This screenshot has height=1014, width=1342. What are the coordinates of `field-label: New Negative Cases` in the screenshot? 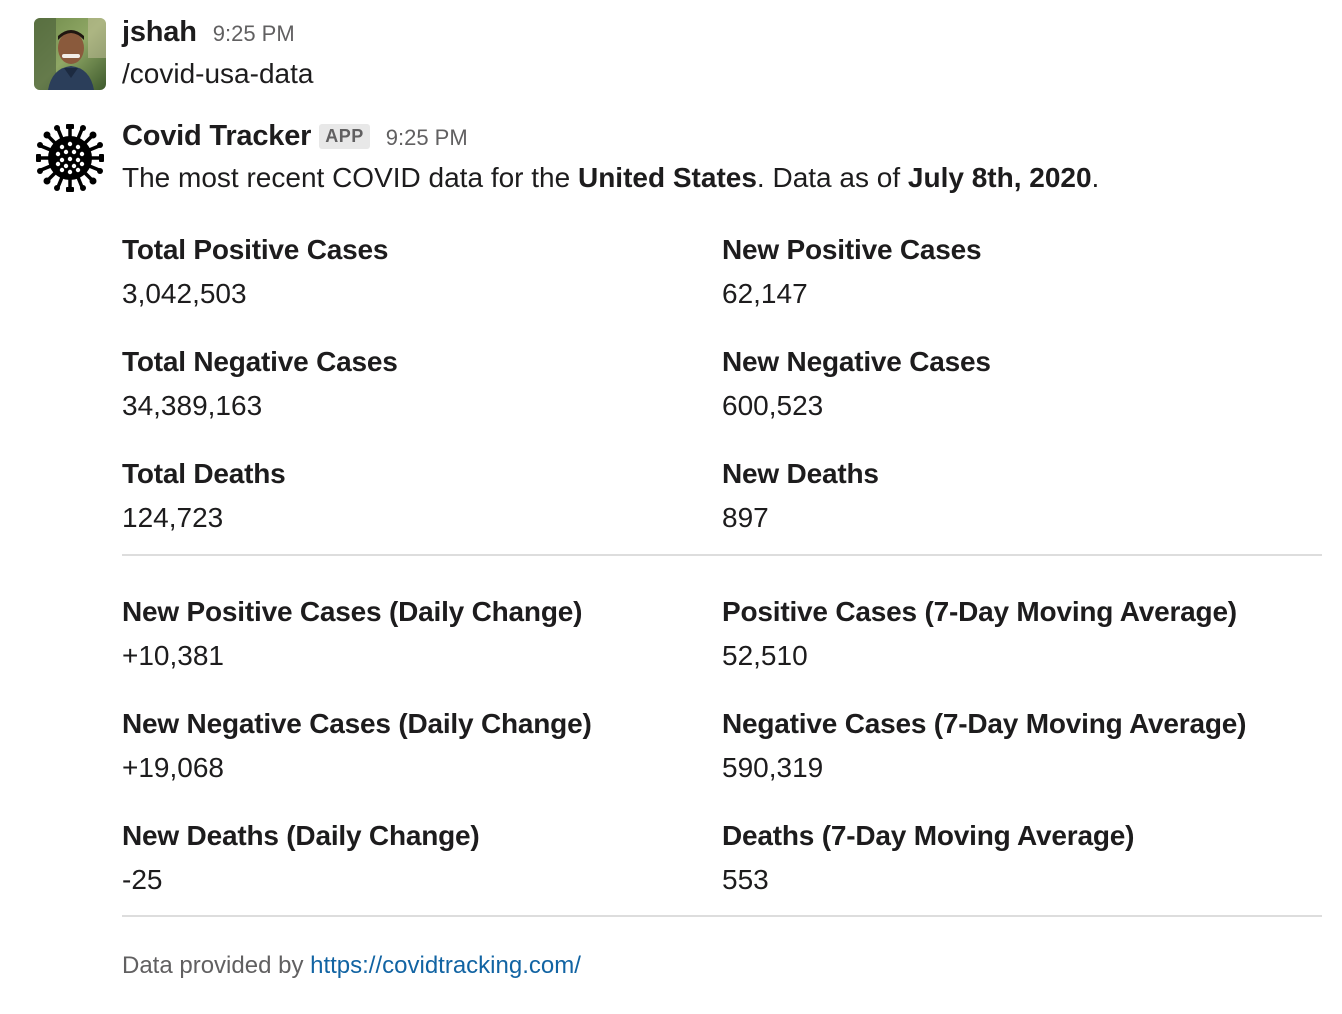 It's located at (856, 361).